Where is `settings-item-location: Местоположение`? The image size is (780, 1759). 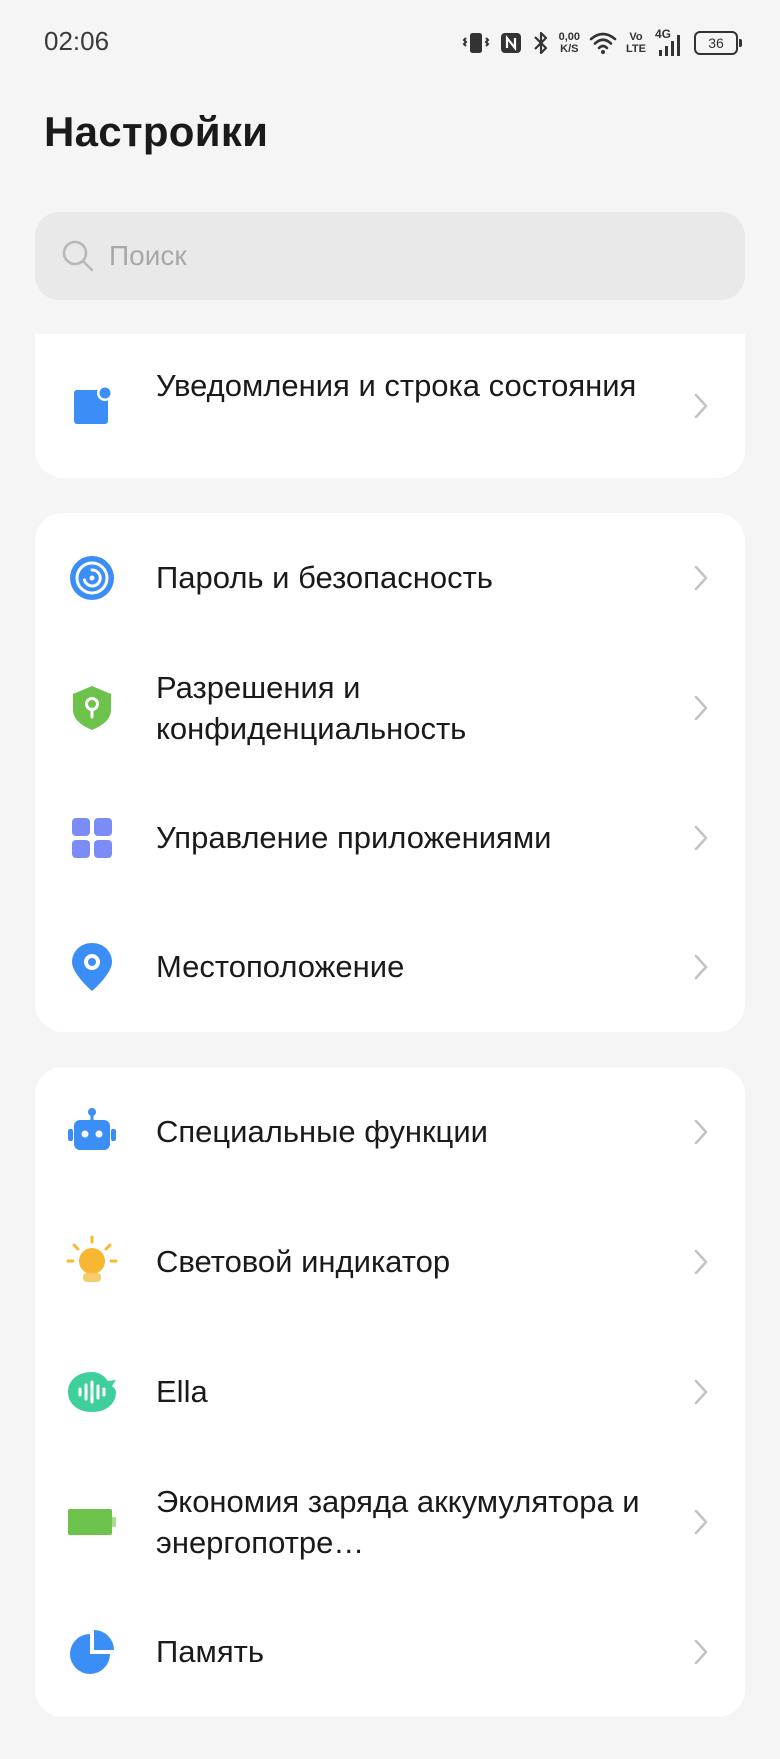
settings-item-location: Местоположение is located at coordinates (390, 967).